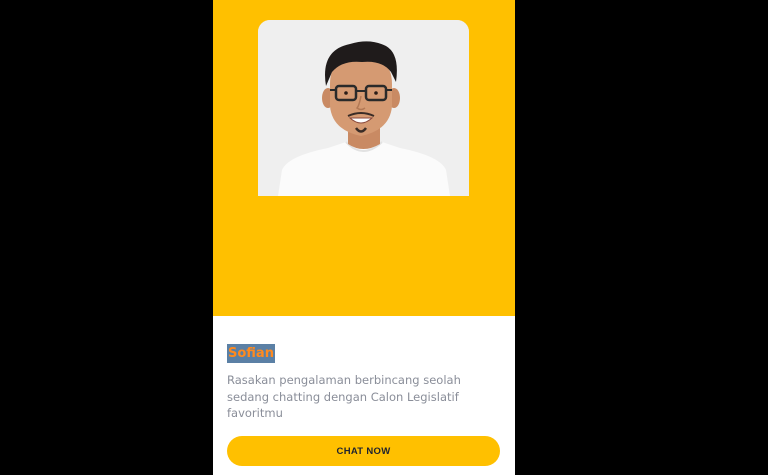 Image resolution: width=768 pixels, height=475 pixels. I want to click on chat-now-button: CHAT NOW, so click(363, 451).